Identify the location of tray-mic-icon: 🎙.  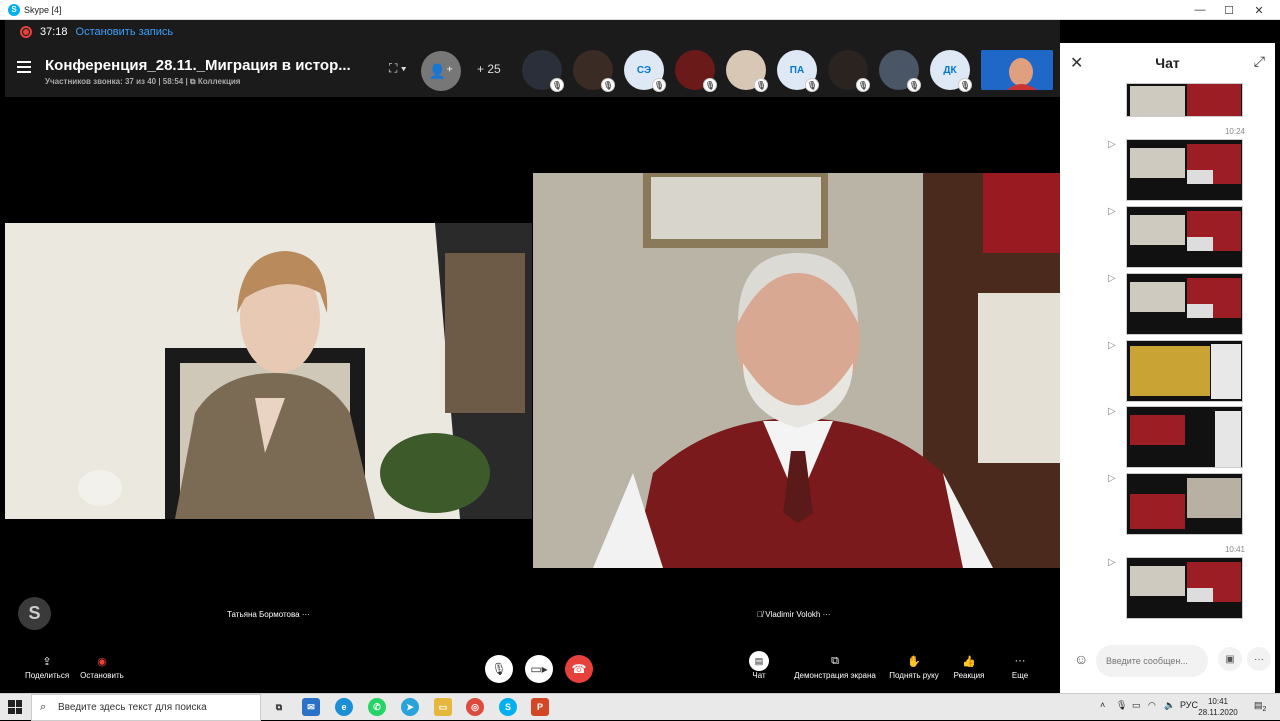
(1121, 705).